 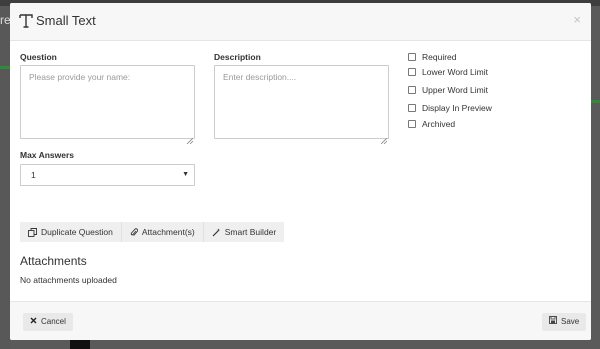 What do you see at coordinates (412, 72) in the screenshot?
I see `lower-word-limit-checkbox` at bounding box center [412, 72].